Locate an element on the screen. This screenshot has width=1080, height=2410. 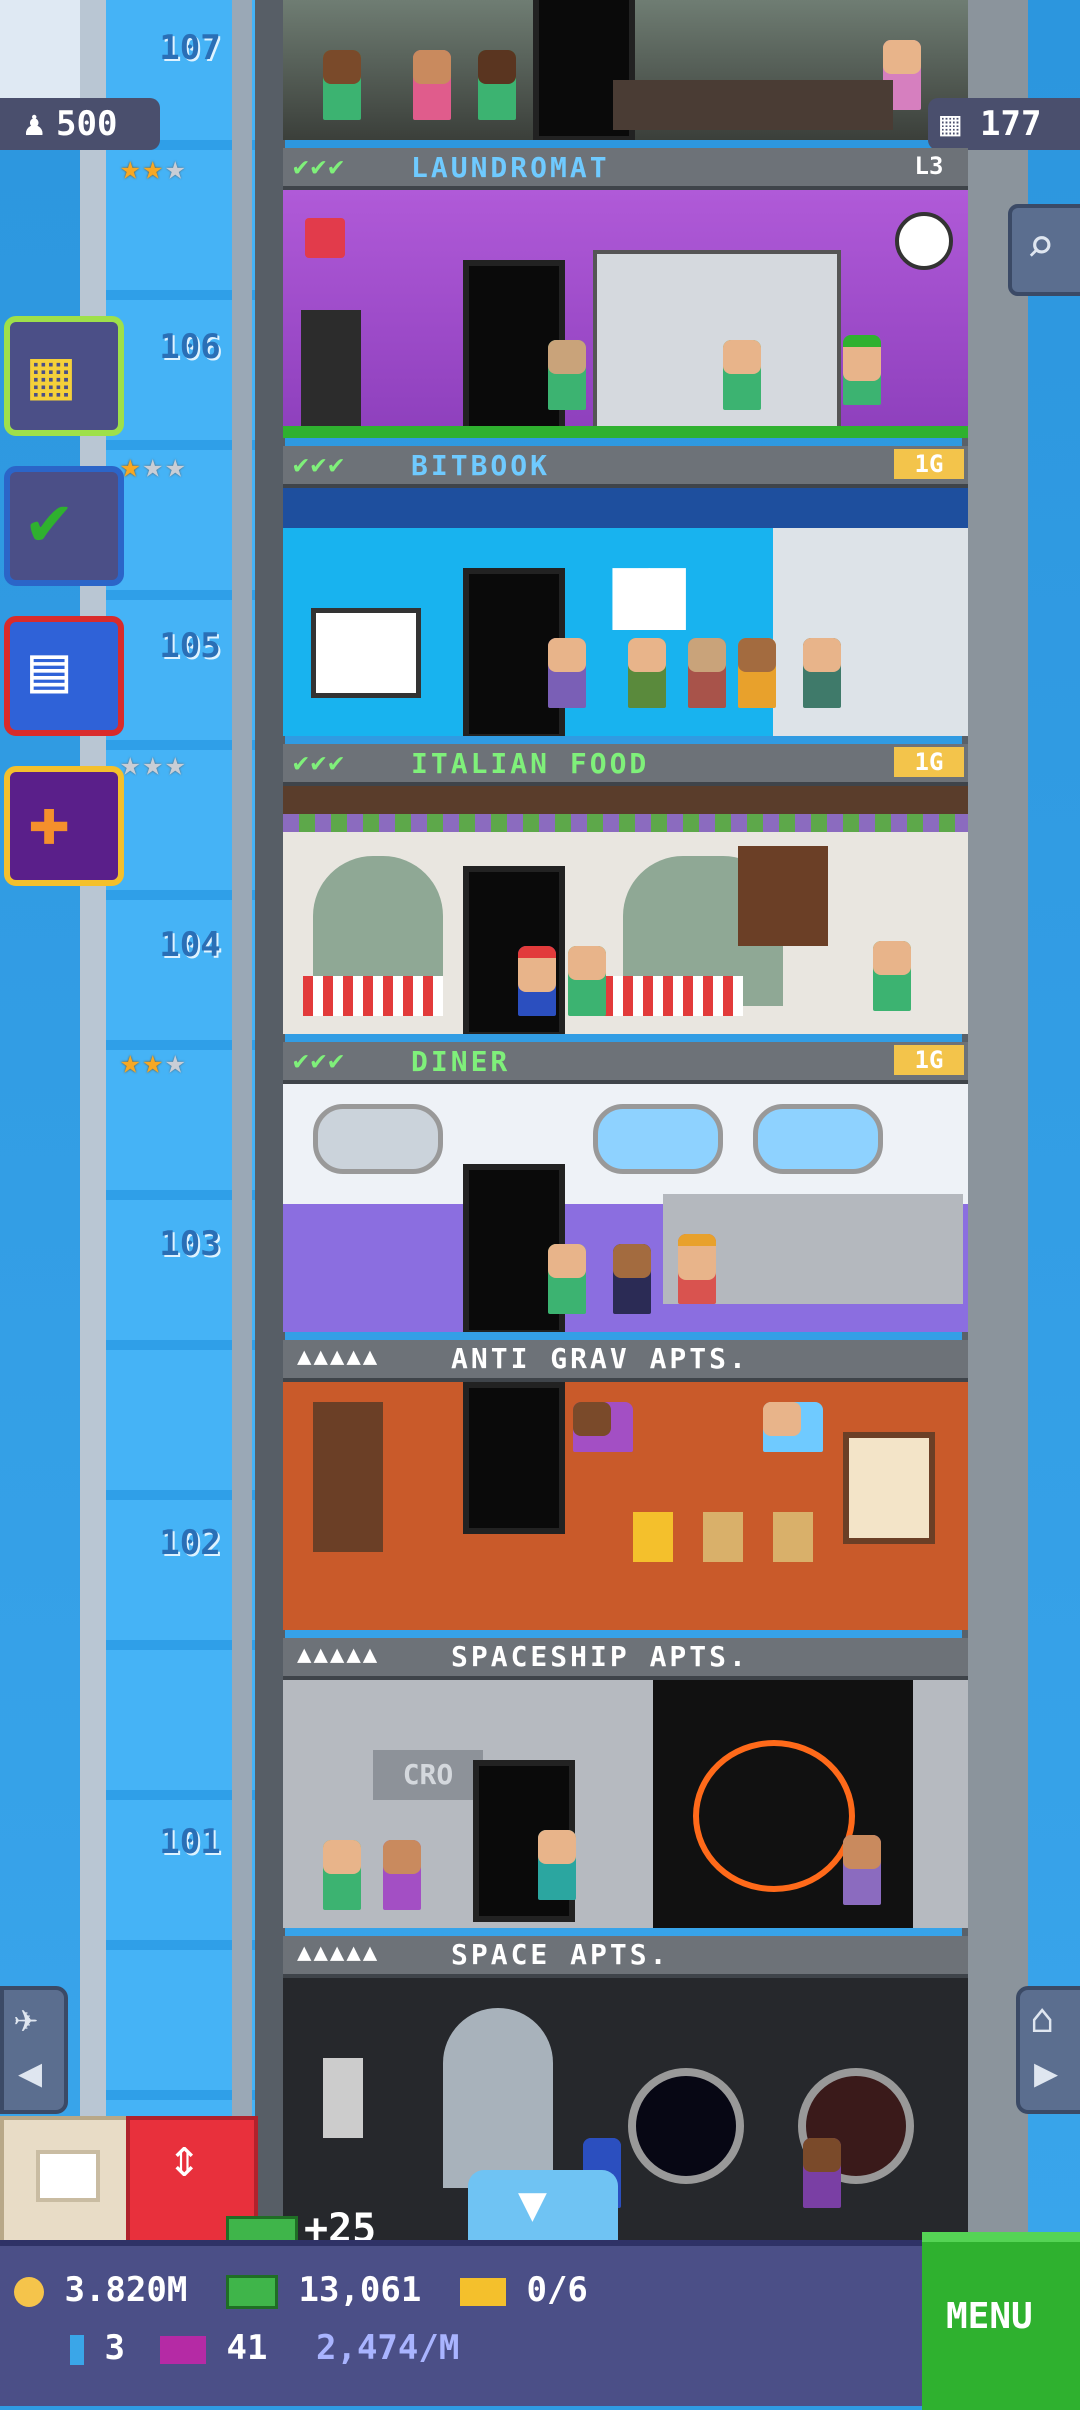
coin-icon is located at coordinates (29, 2291).